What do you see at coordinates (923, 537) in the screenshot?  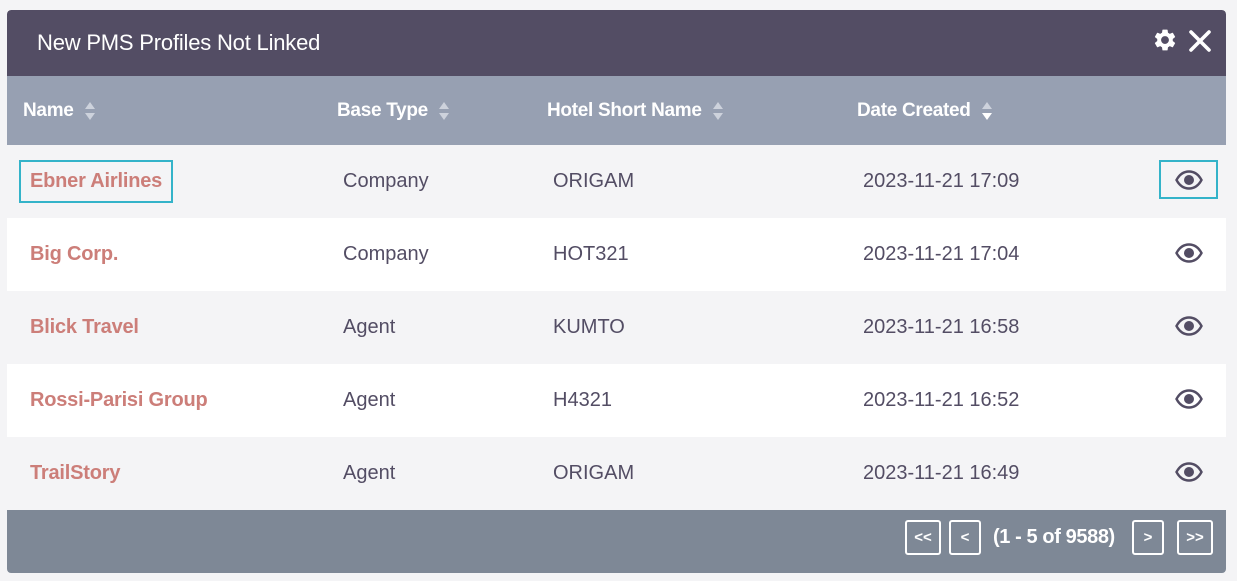 I see `first-page-button: <<` at bounding box center [923, 537].